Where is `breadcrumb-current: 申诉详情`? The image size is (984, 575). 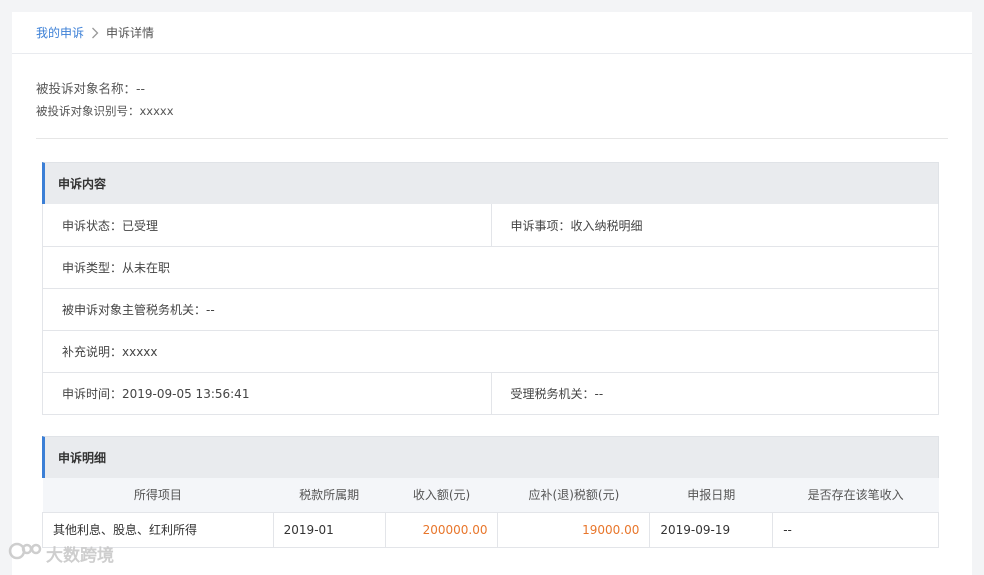
breadcrumb-current: 申诉详情 is located at coordinates (130, 33).